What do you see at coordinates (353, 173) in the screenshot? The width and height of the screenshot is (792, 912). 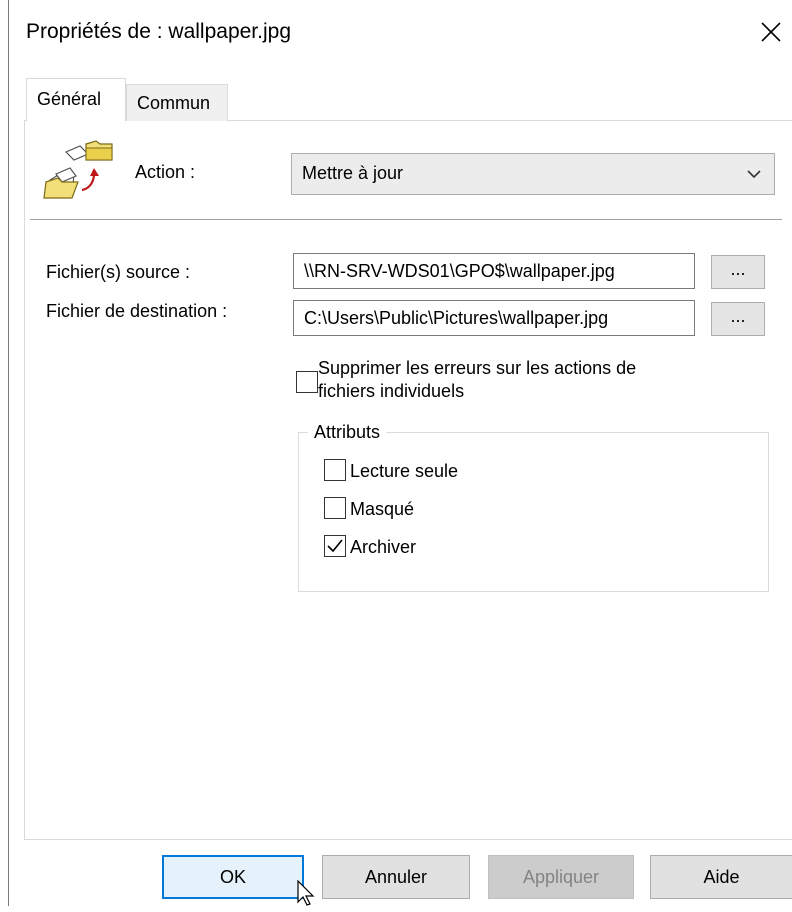 I see `action-select-value: Mettre à jour` at bounding box center [353, 173].